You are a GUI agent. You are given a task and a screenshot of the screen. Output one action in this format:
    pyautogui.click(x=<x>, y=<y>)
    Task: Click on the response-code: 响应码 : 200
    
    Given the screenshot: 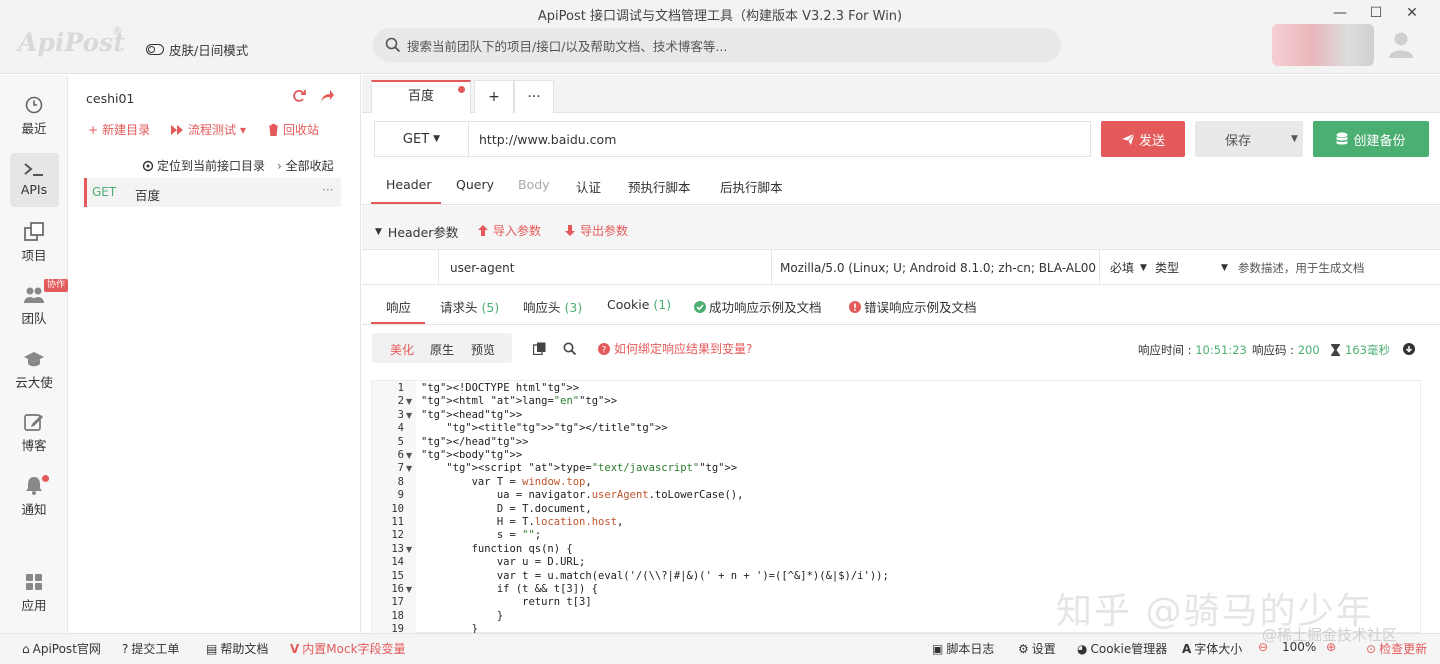 What is the action you would take?
    pyautogui.click(x=1286, y=350)
    